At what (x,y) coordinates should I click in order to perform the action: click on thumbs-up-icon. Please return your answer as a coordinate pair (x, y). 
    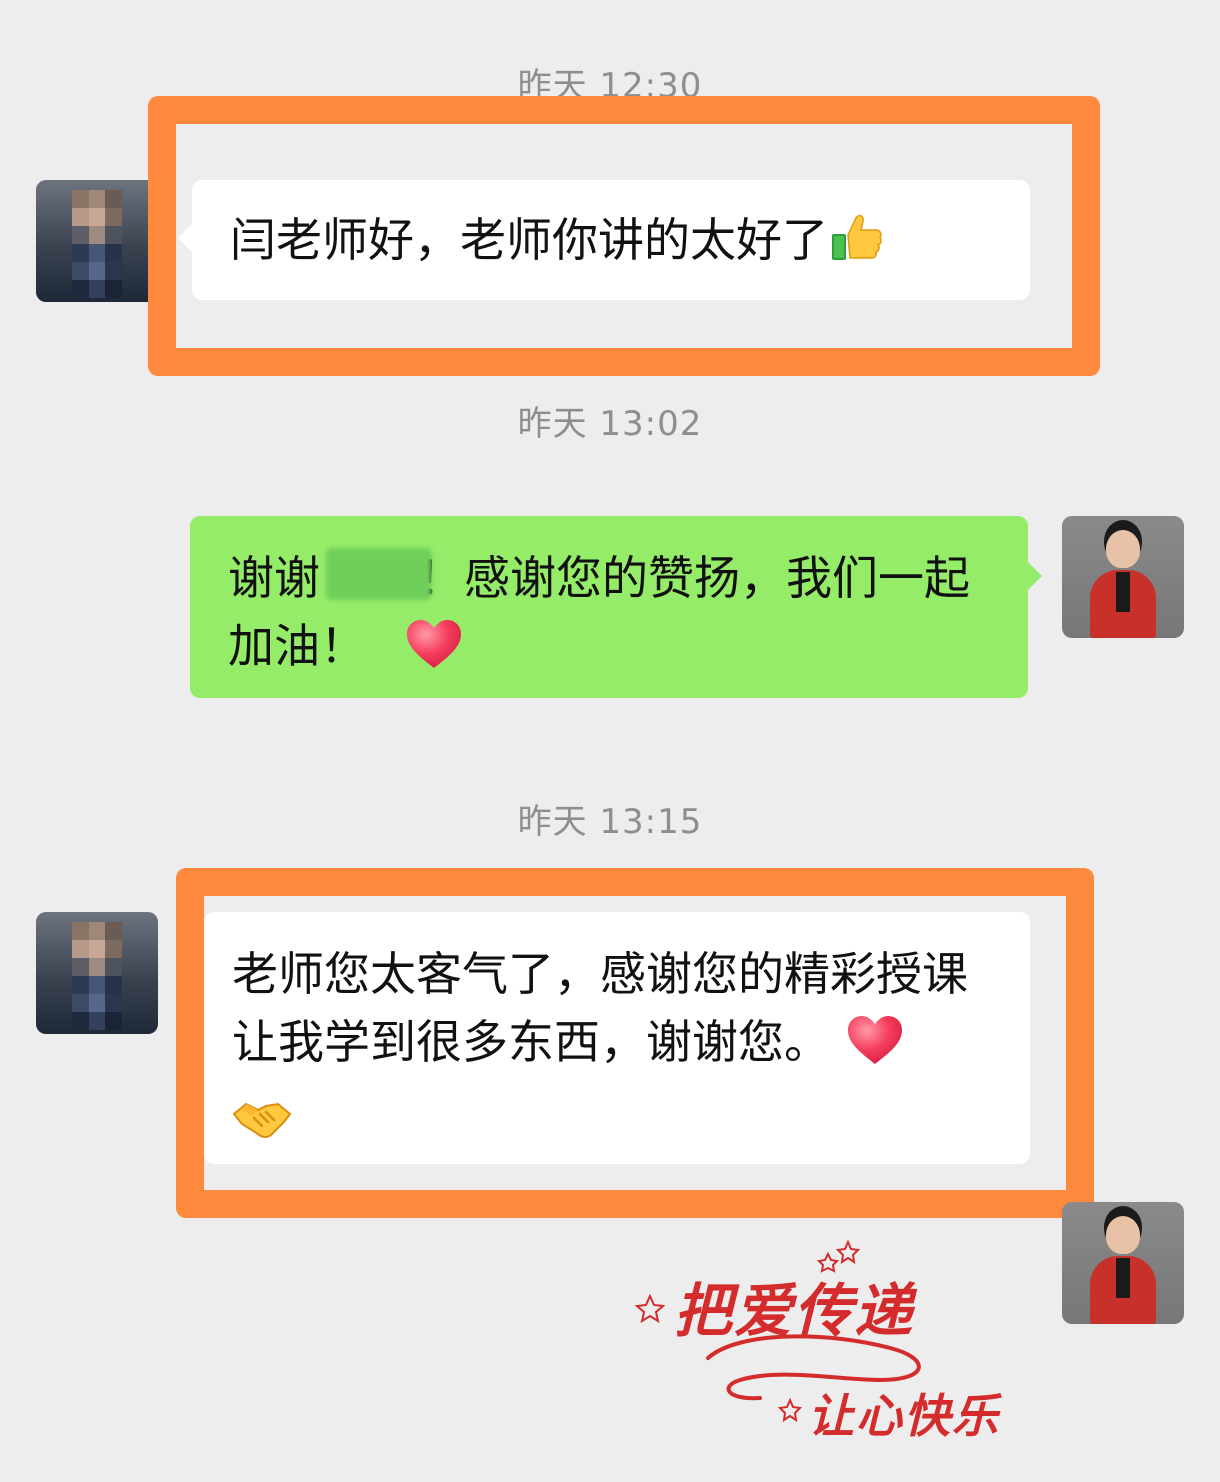
    Looking at the image, I should click on (856, 245).